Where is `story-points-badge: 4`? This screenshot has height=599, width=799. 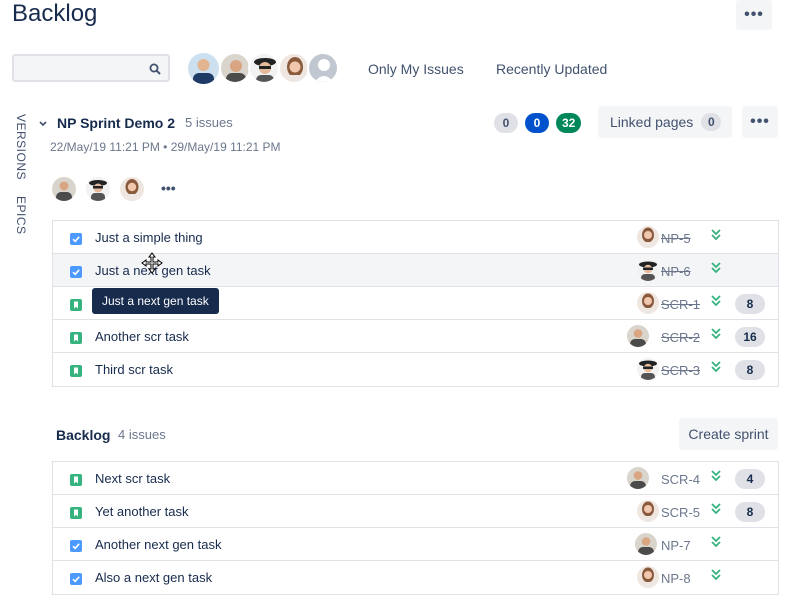
story-points-badge: 4 is located at coordinates (750, 479).